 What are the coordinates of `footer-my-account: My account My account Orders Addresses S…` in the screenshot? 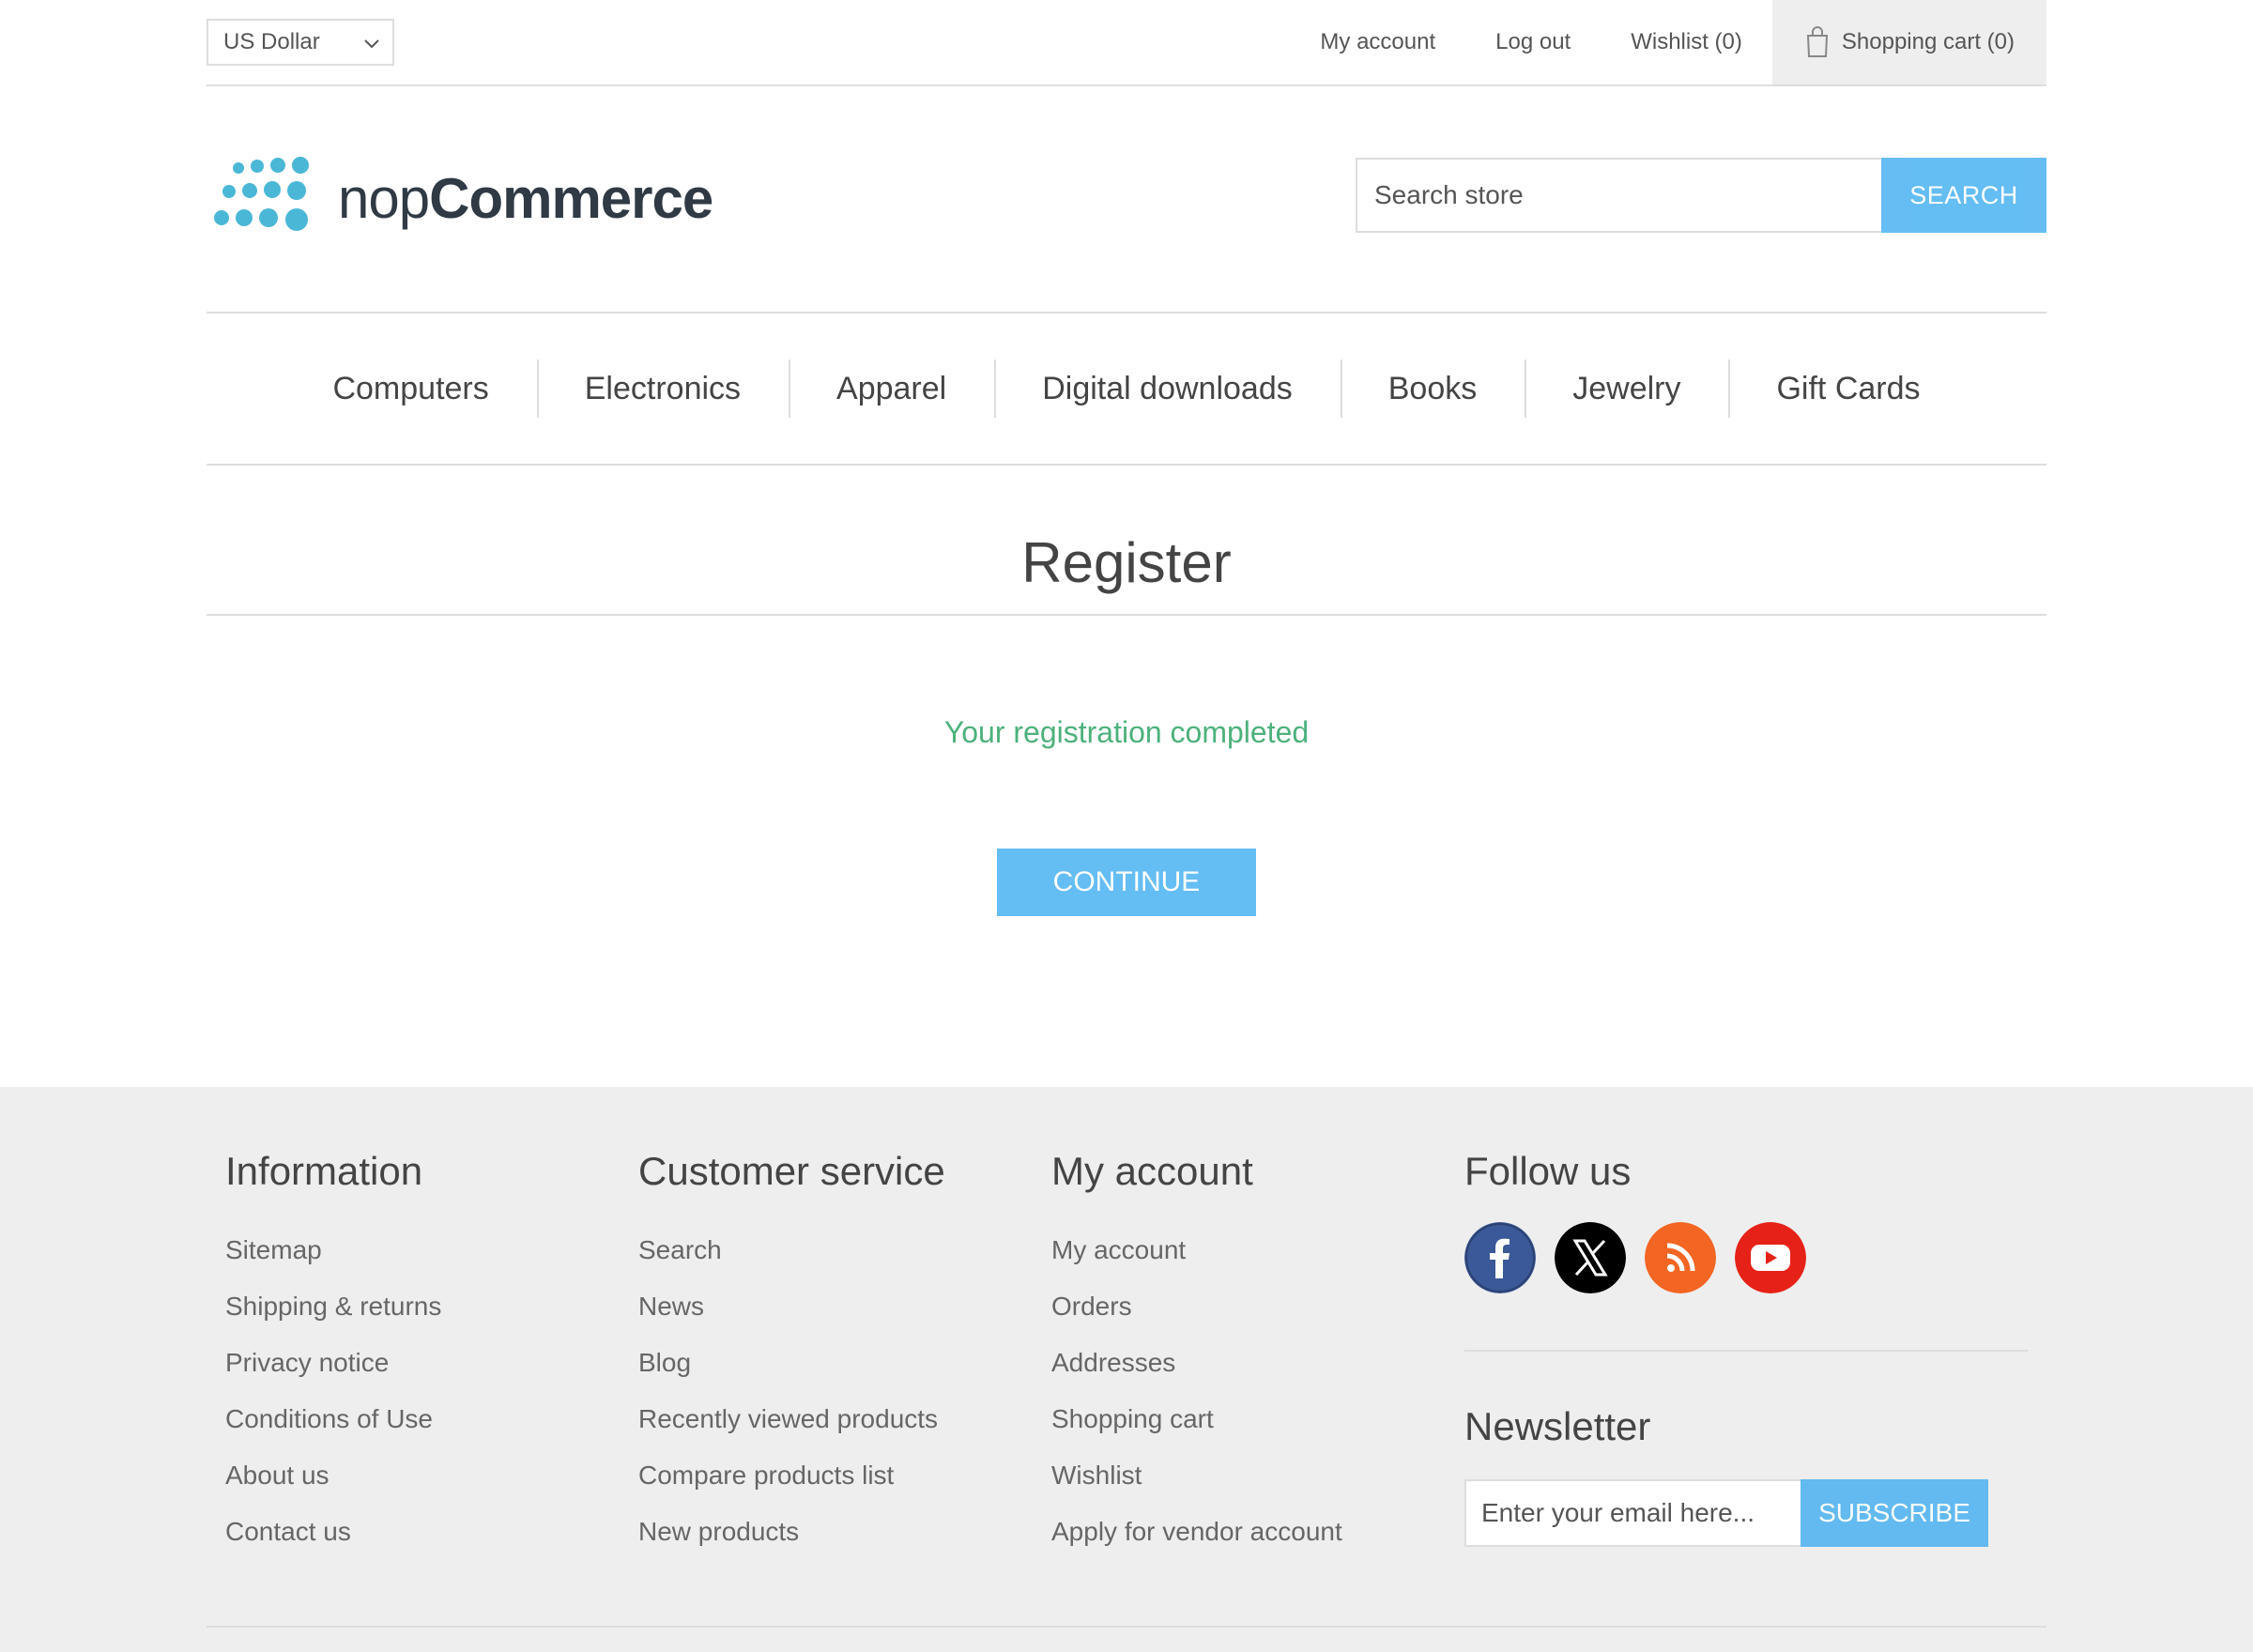 It's located at (1196, 1354).